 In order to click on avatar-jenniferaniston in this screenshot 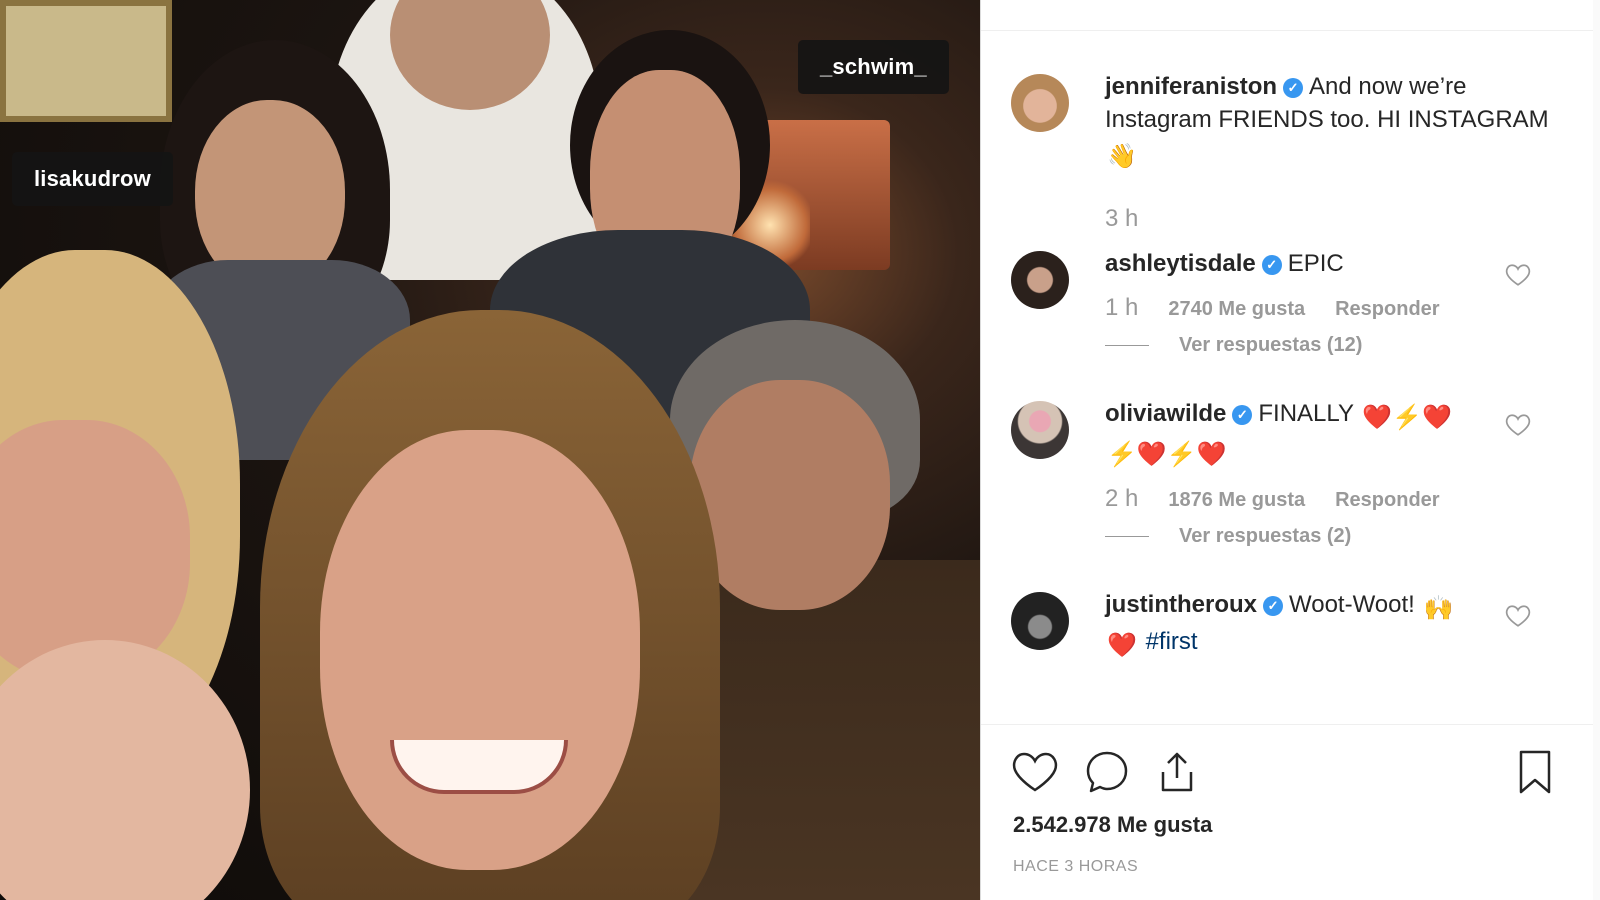, I will do `click(1040, 103)`.